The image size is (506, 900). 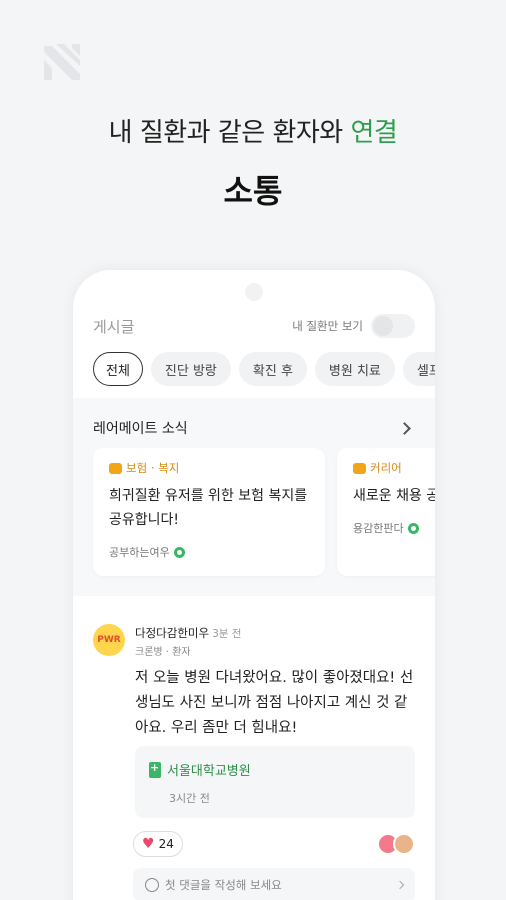 I want to click on reactor-avatars, so click(x=396, y=844).